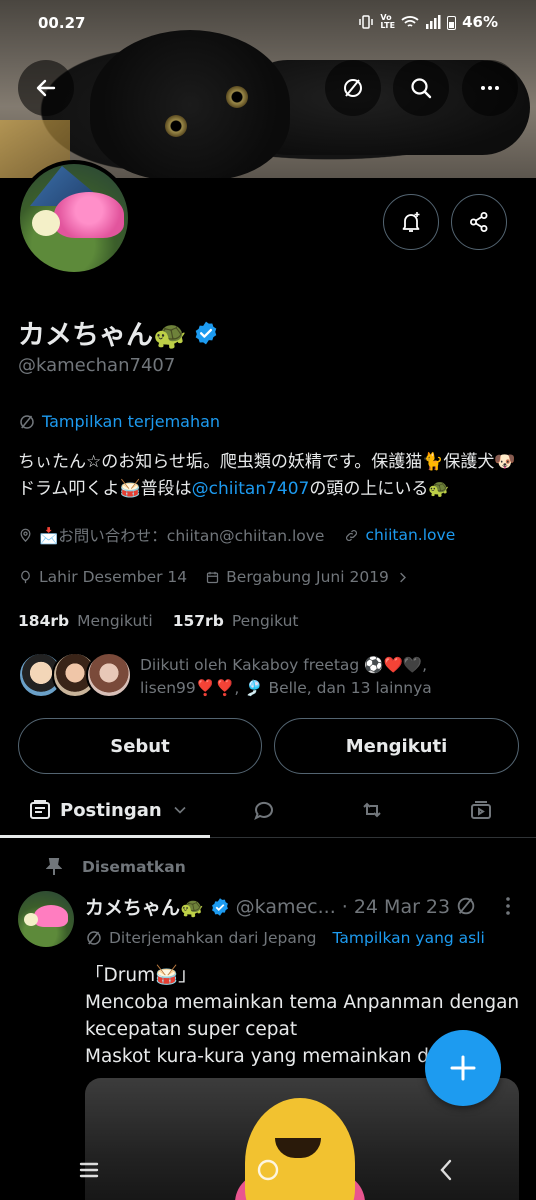 The image size is (536, 1200). I want to click on volte-icon: Vo LTE, so click(388, 21).